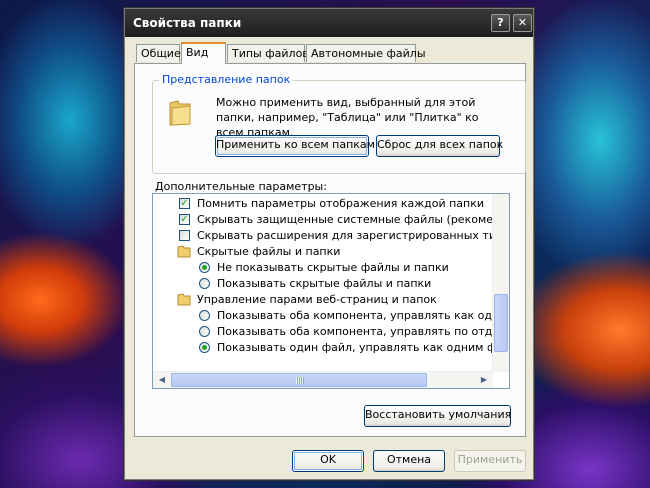 This screenshot has height=488, width=650. I want to click on advanced-settings-label: Дополнительные параметры:, so click(241, 186).